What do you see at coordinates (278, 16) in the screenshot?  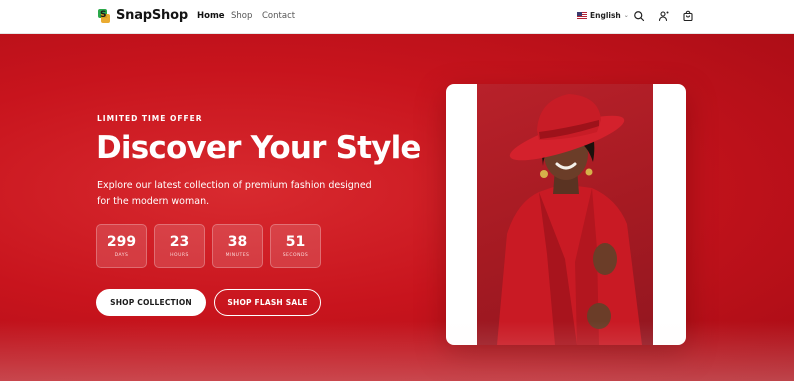 I see `nav-link-contact: Contact` at bounding box center [278, 16].